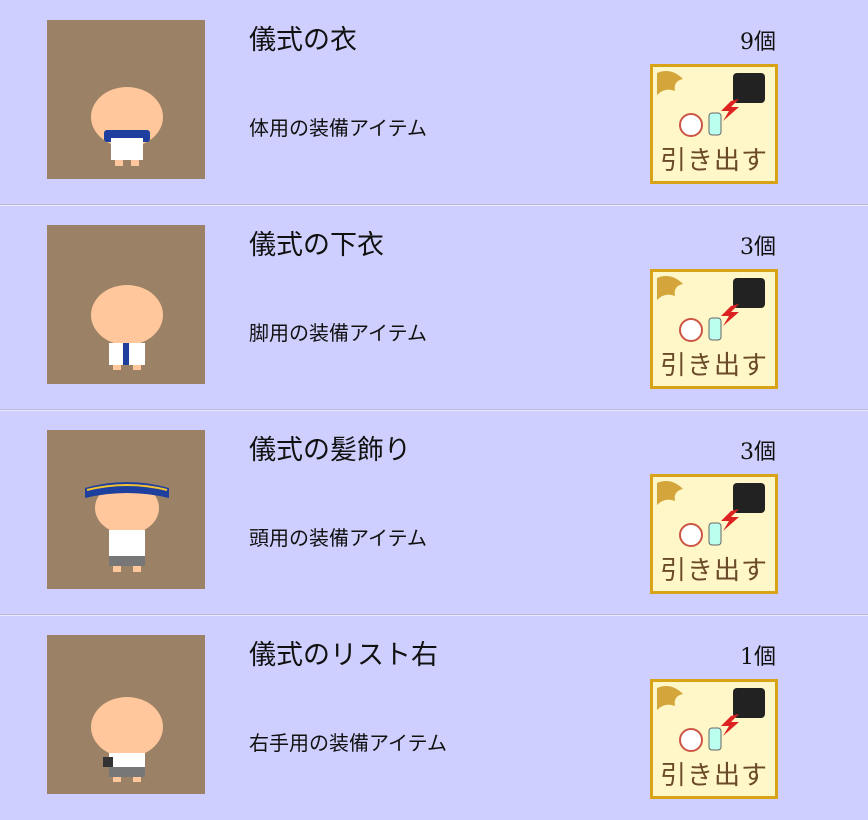 Image resolution: width=868 pixels, height=820 pixels. I want to click on item-name: 儀式のリスト右, so click(343, 655).